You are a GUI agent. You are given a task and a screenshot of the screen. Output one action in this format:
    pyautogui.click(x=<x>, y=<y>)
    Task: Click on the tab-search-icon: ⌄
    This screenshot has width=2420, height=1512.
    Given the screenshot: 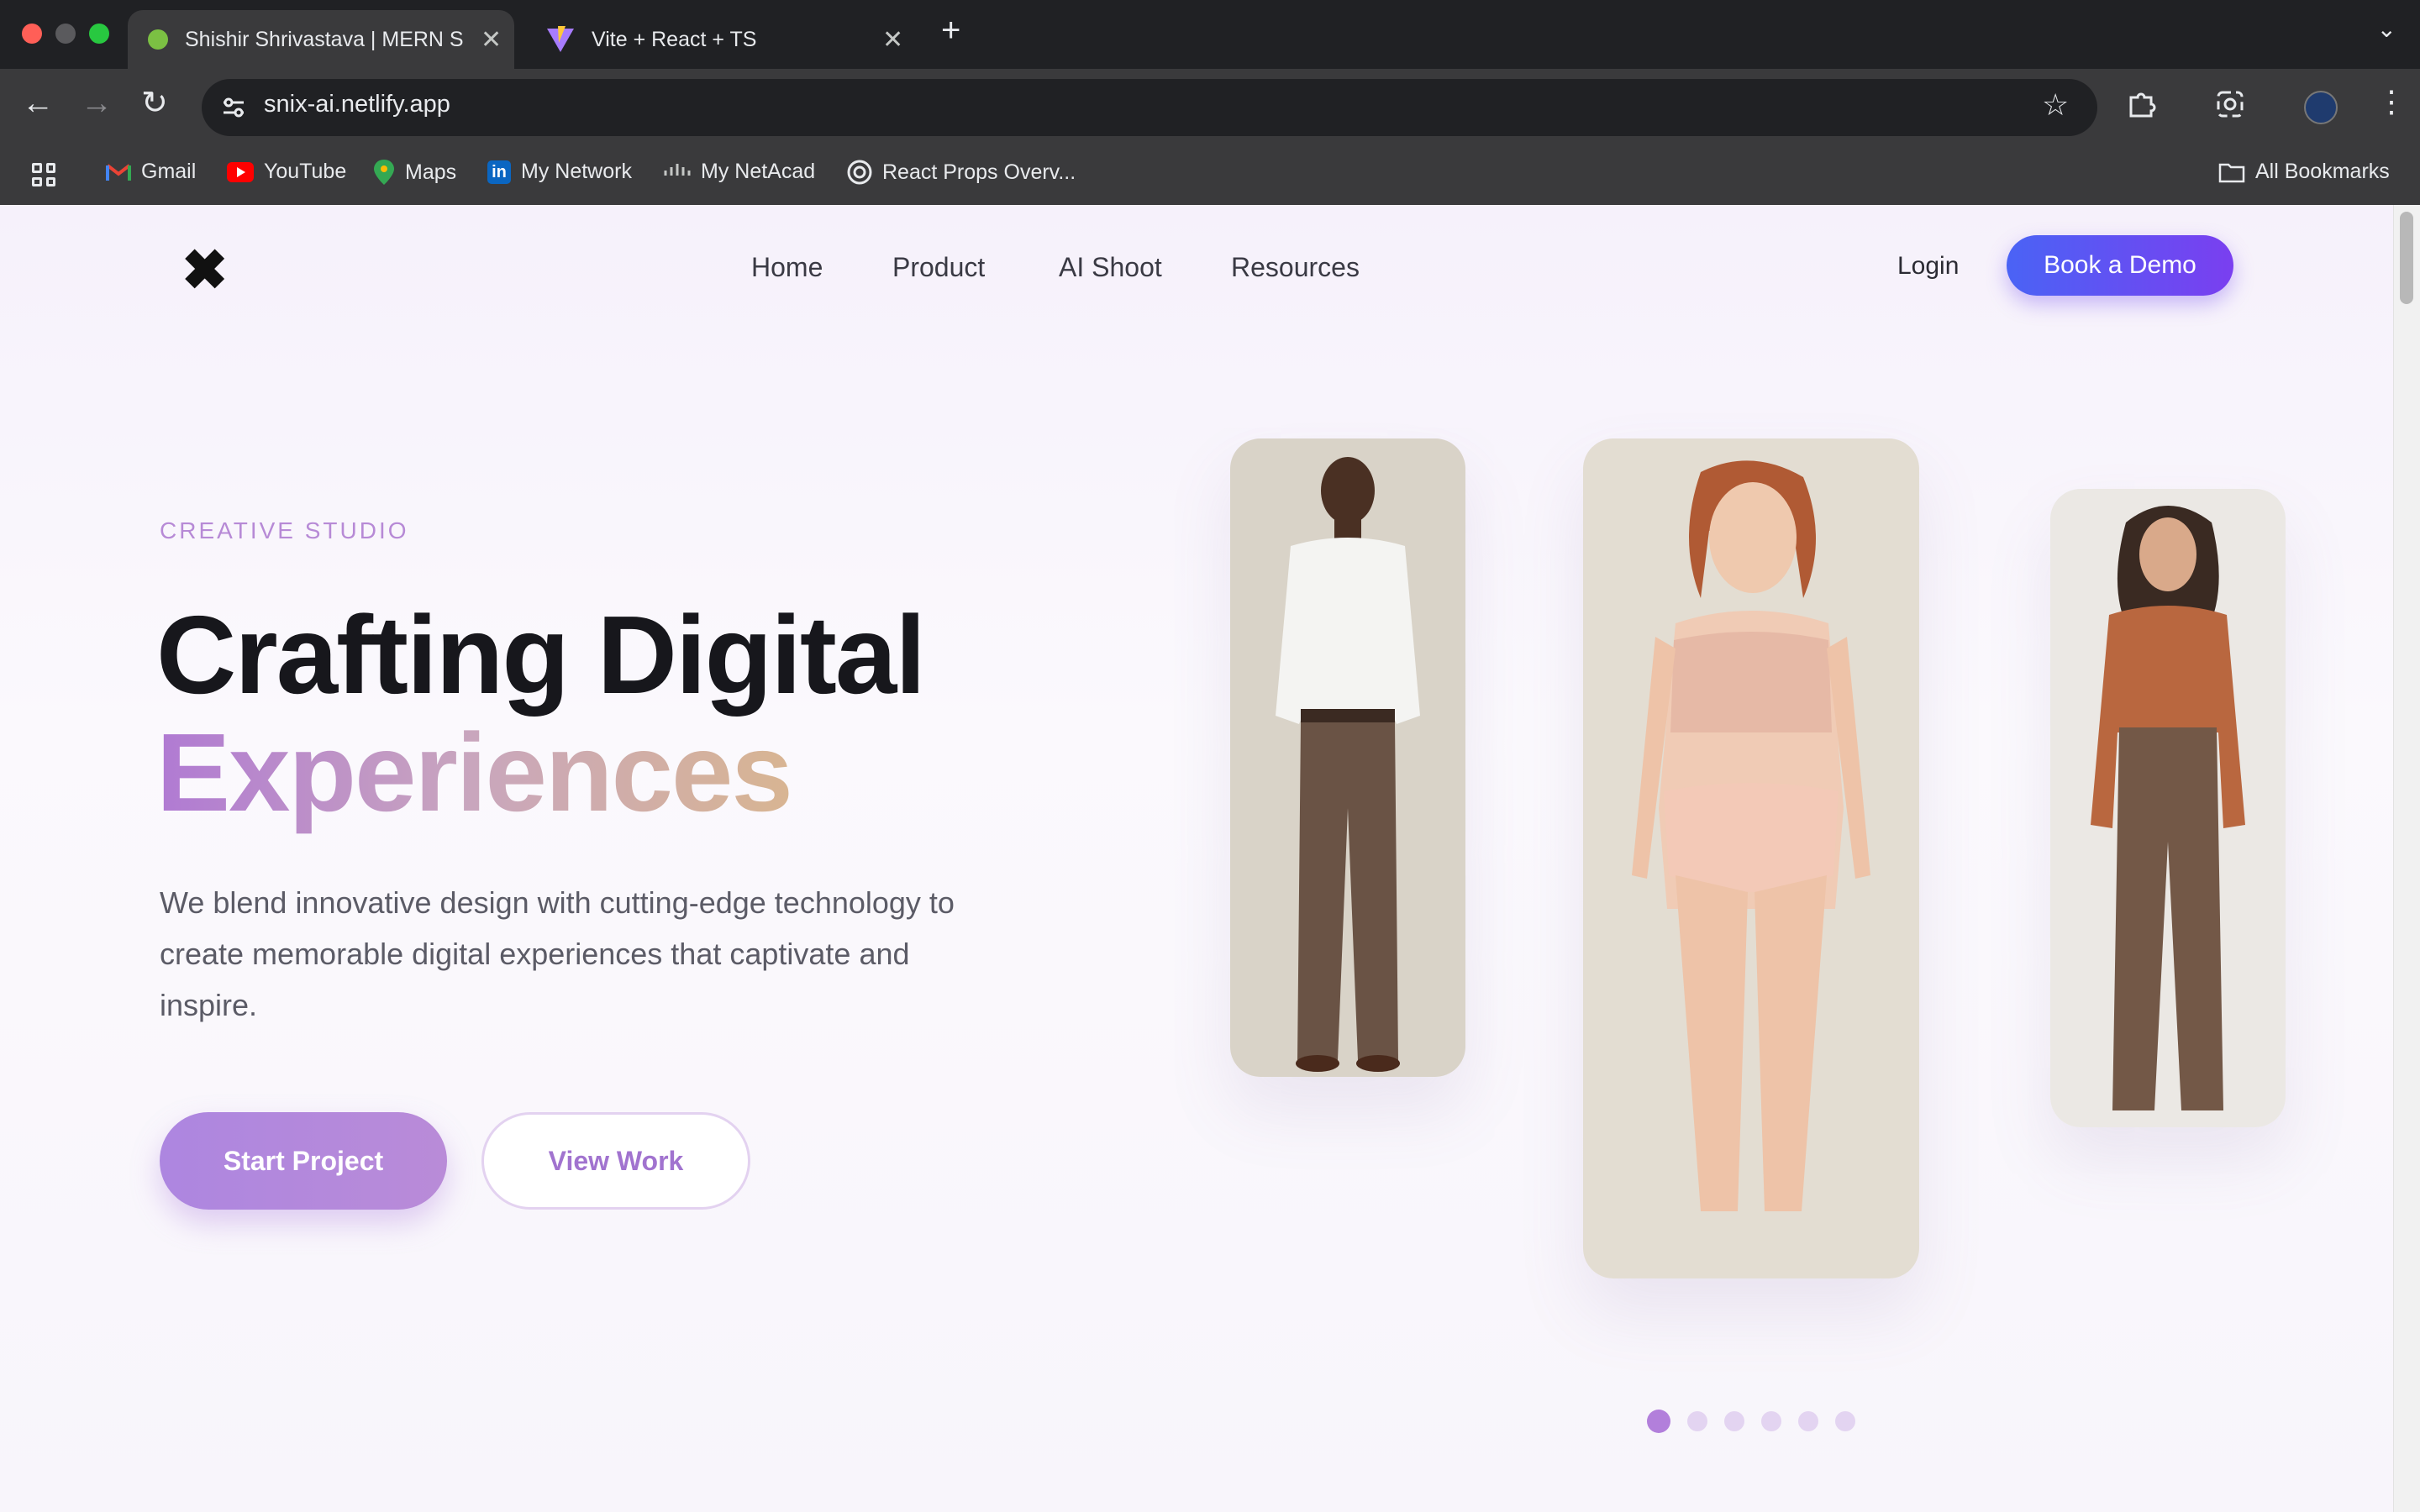 What is the action you would take?
    pyautogui.click(x=2387, y=29)
    